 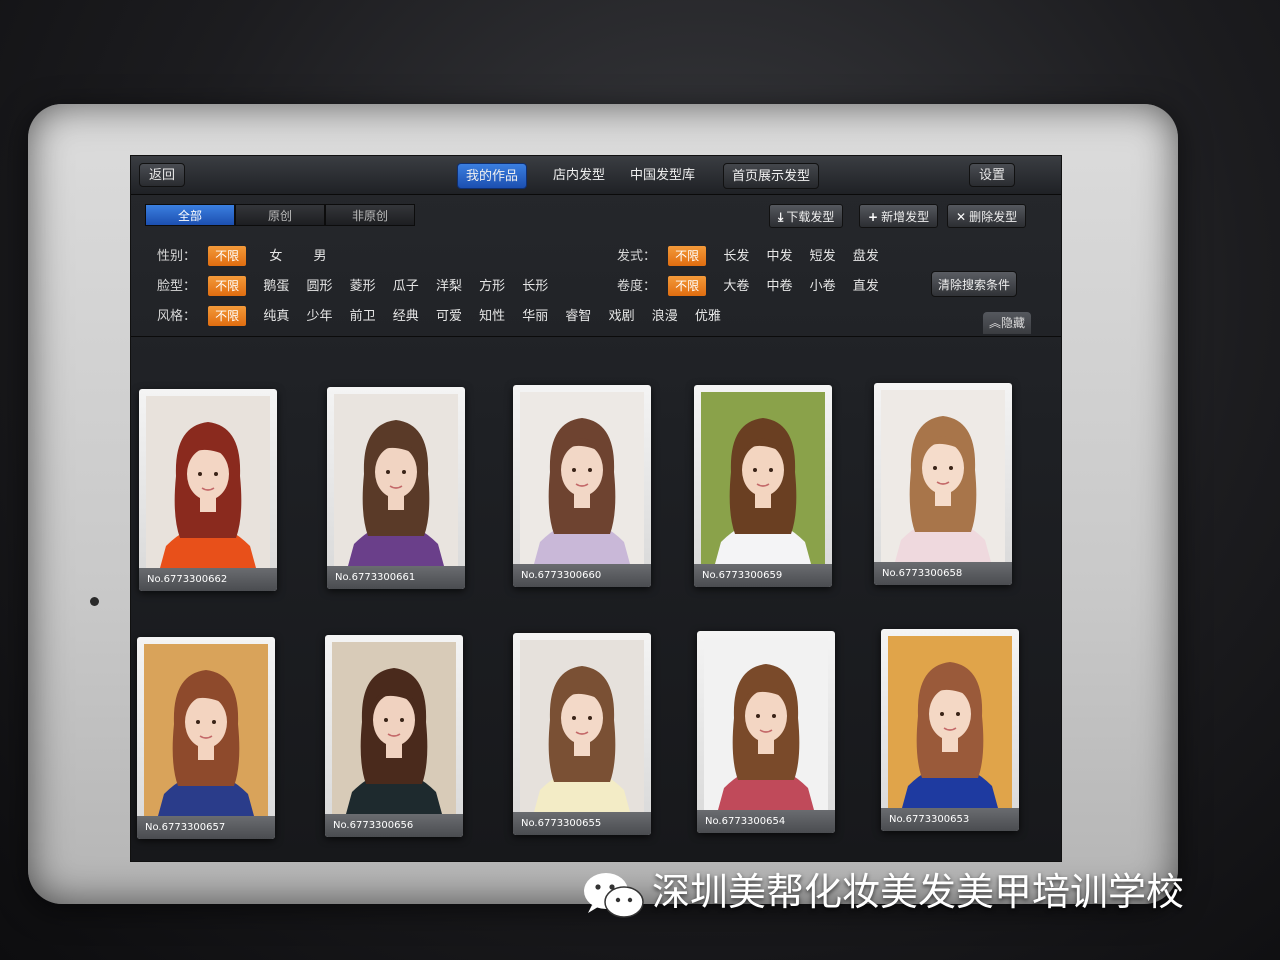 I want to click on filter-option: 长形, so click(x=535, y=287).